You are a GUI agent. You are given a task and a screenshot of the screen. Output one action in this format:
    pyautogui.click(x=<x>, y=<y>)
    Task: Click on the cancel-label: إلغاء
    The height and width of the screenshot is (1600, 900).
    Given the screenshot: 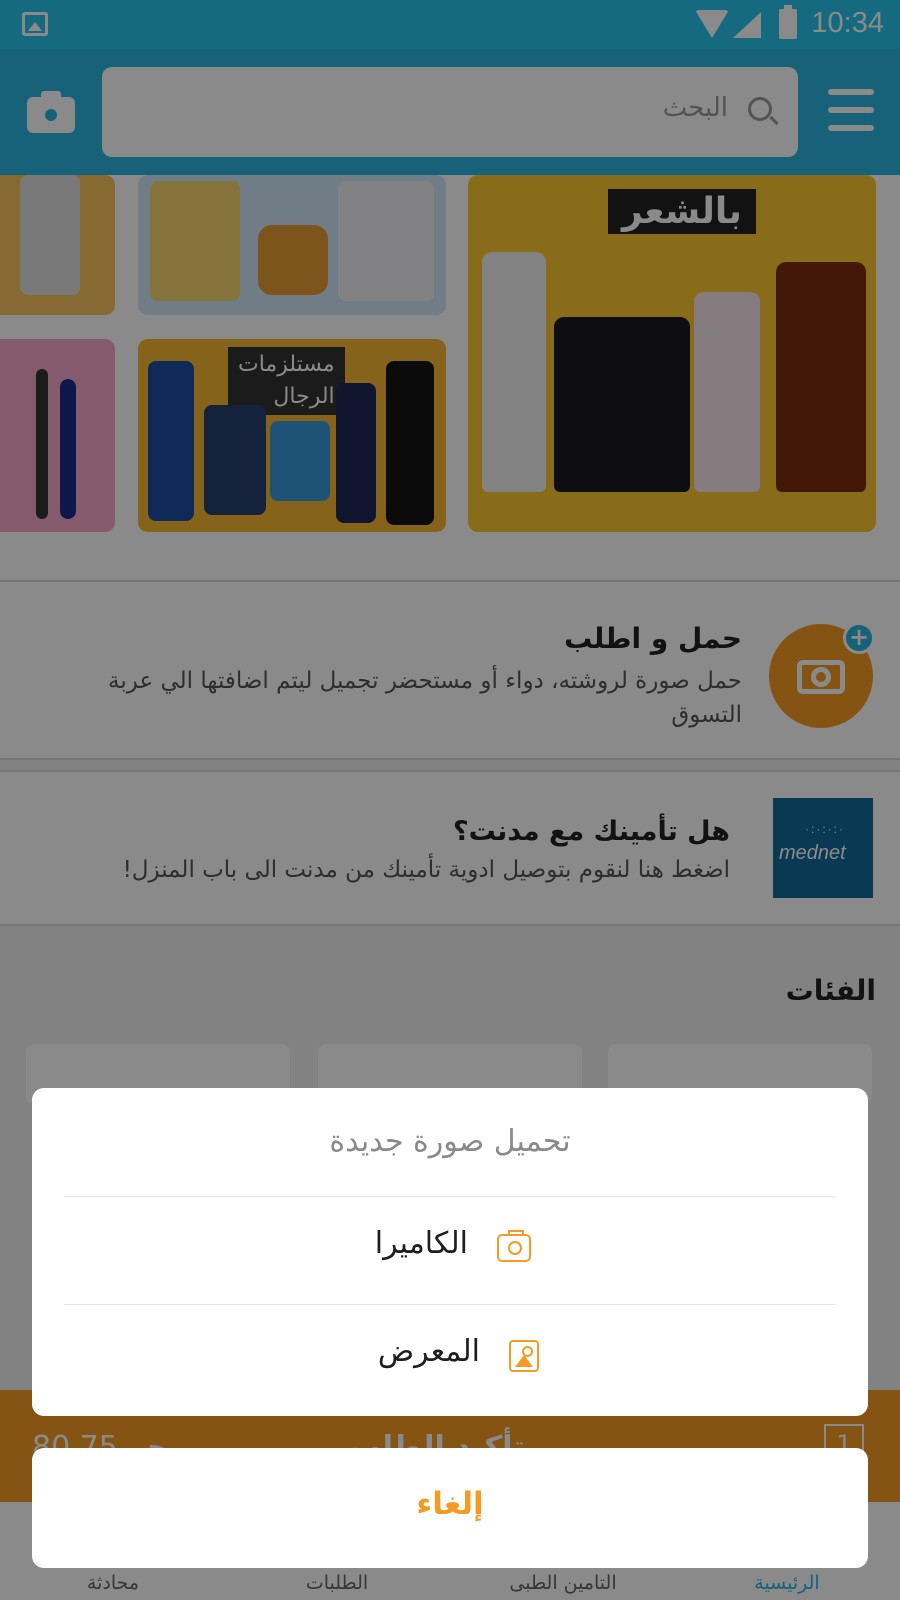 What is the action you would take?
    pyautogui.click(x=450, y=1504)
    